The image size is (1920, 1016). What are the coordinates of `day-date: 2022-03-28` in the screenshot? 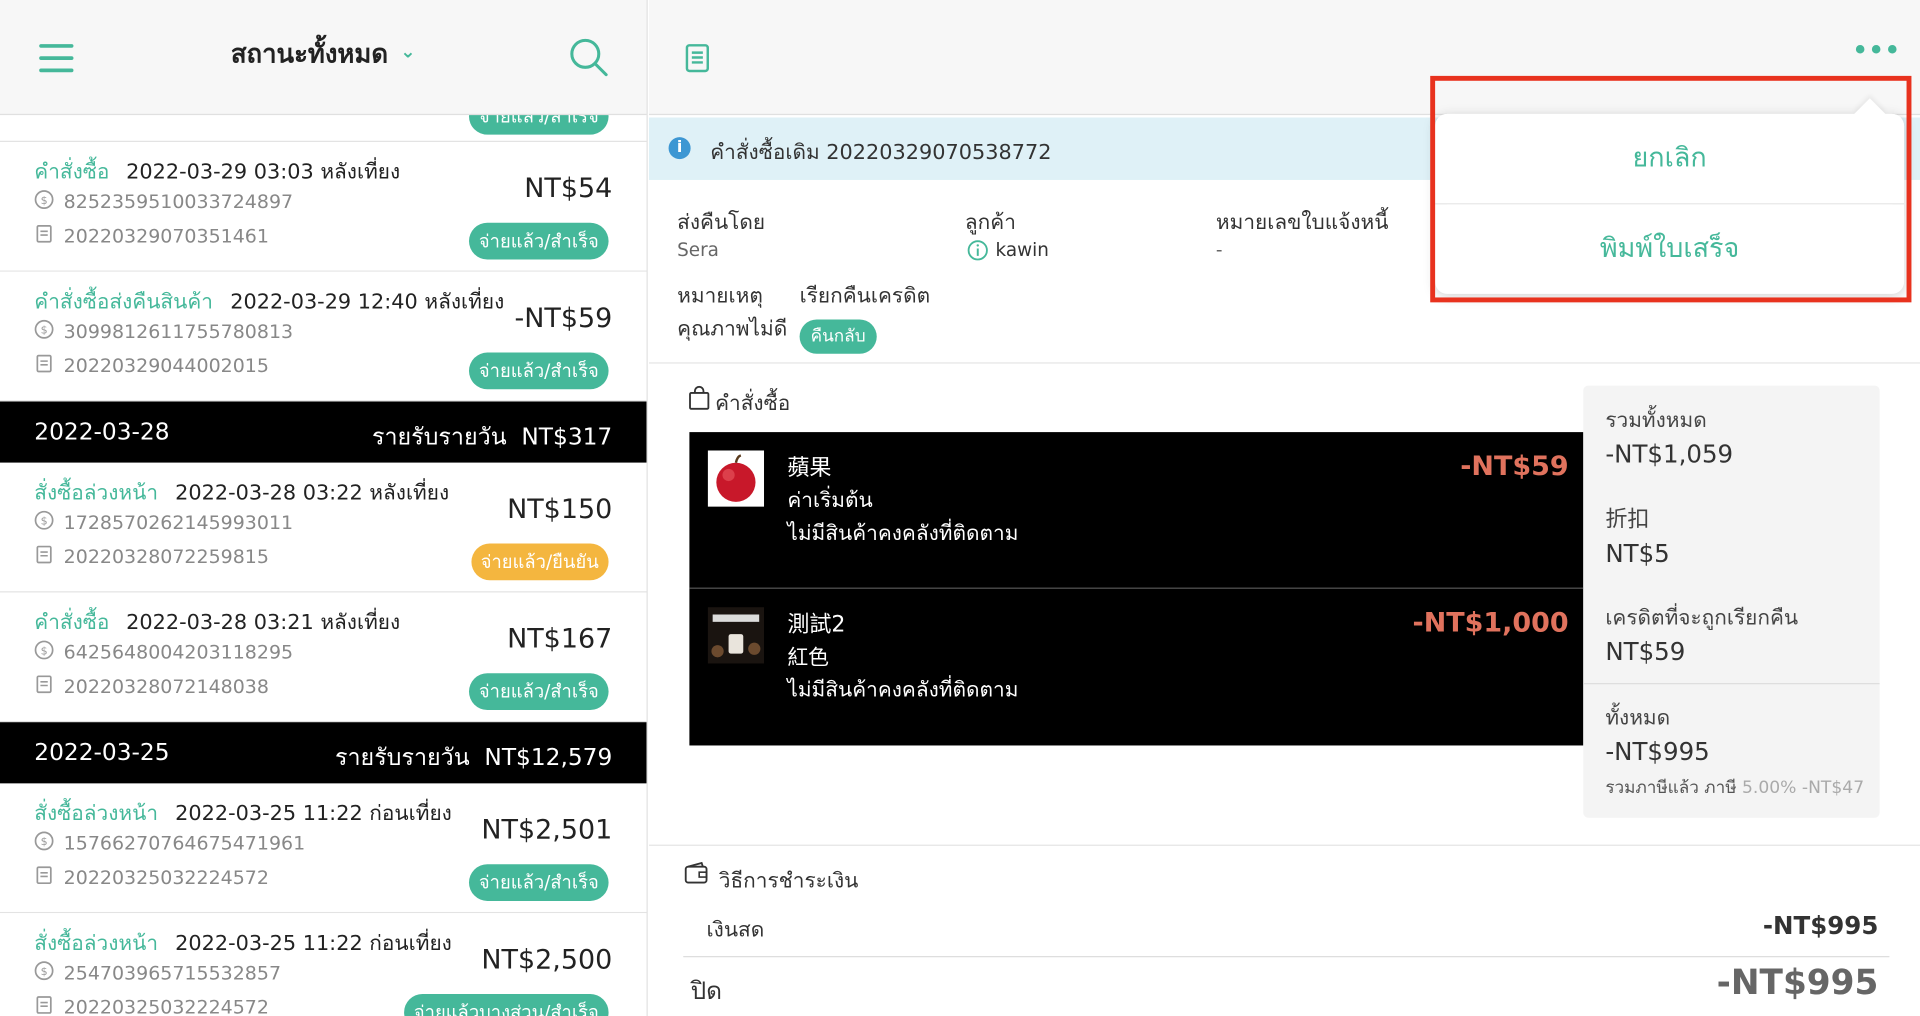 It's located at (102, 432).